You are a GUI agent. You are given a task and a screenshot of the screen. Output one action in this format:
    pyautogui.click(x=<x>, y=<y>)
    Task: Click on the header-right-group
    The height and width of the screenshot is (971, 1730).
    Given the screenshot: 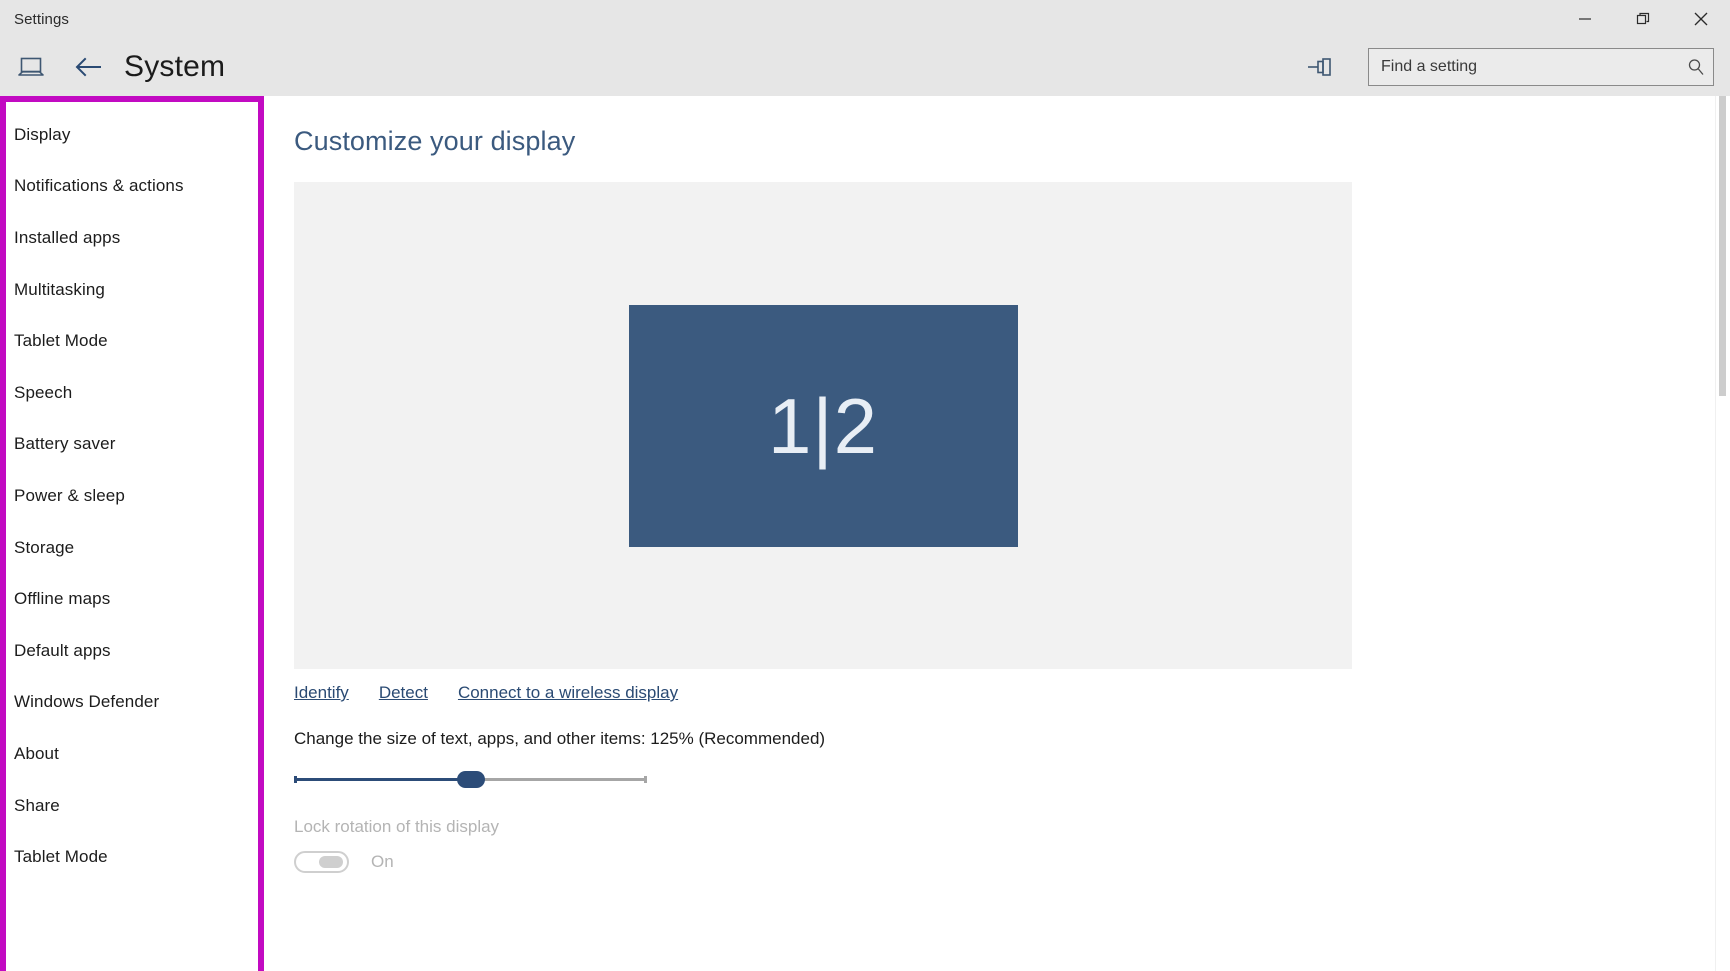 What is the action you would take?
    pyautogui.click(x=1506, y=67)
    